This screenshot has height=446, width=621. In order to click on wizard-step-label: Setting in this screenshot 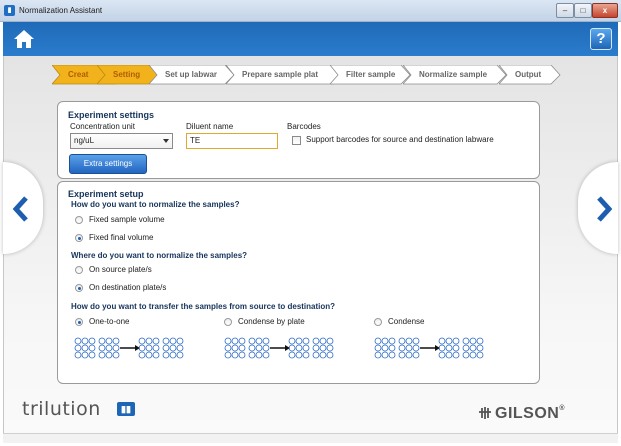, I will do `click(127, 74)`.